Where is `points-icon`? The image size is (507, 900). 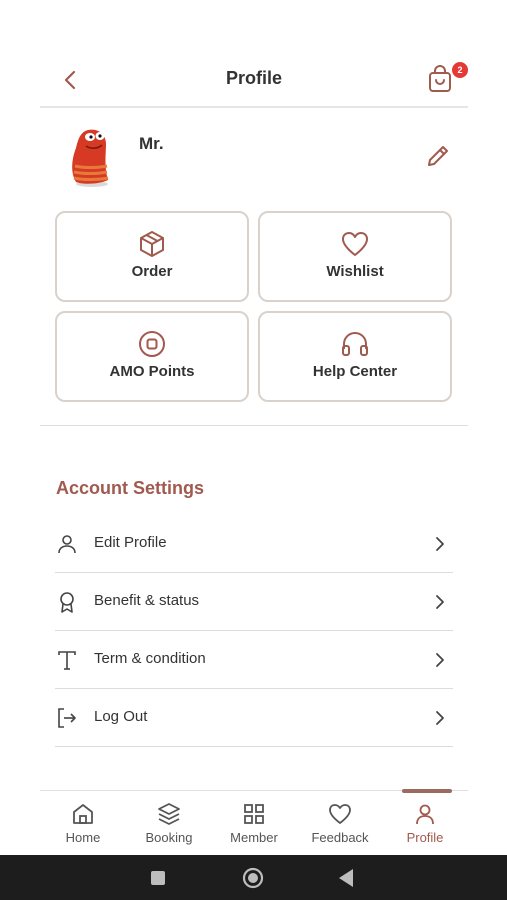 points-icon is located at coordinates (152, 344).